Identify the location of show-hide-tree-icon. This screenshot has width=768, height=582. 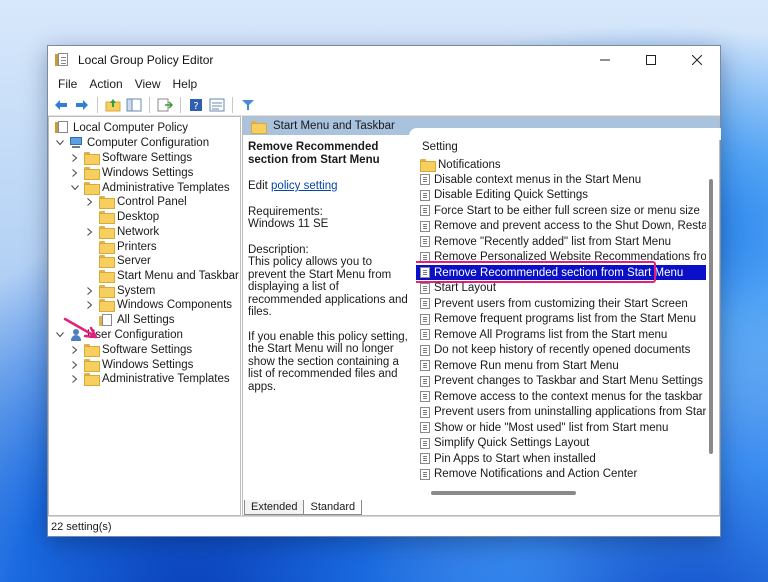
(134, 104).